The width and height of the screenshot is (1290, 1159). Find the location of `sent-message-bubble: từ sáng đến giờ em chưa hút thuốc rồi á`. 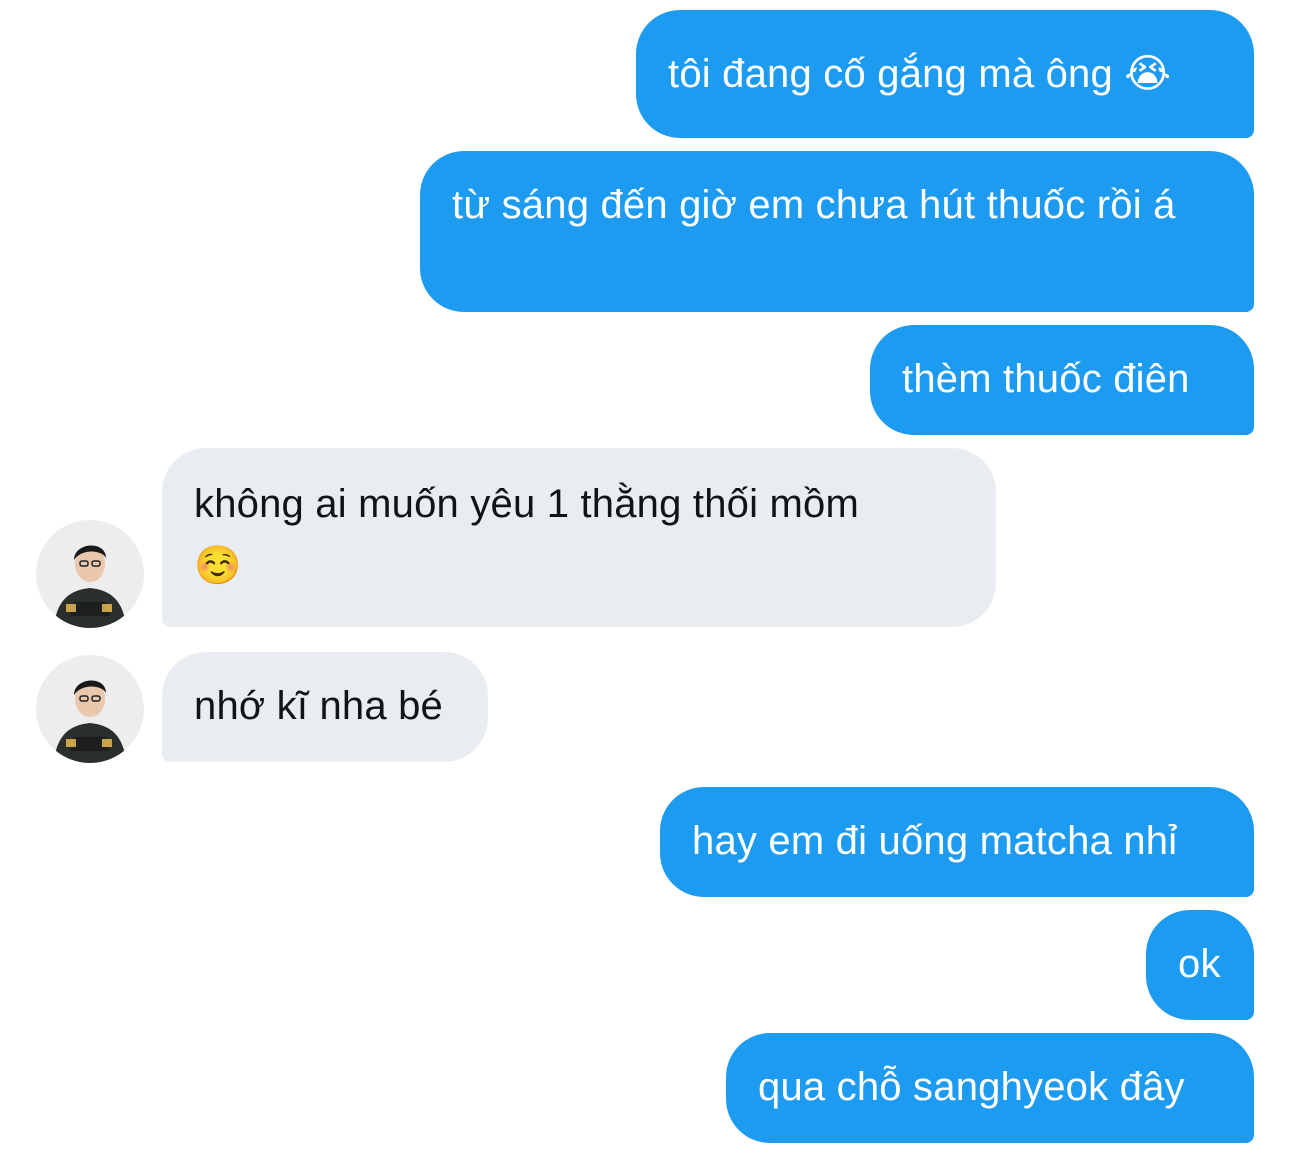

sent-message-bubble: từ sáng đến giờ em chưa hút thuốc rồi á is located at coordinates (837, 231).